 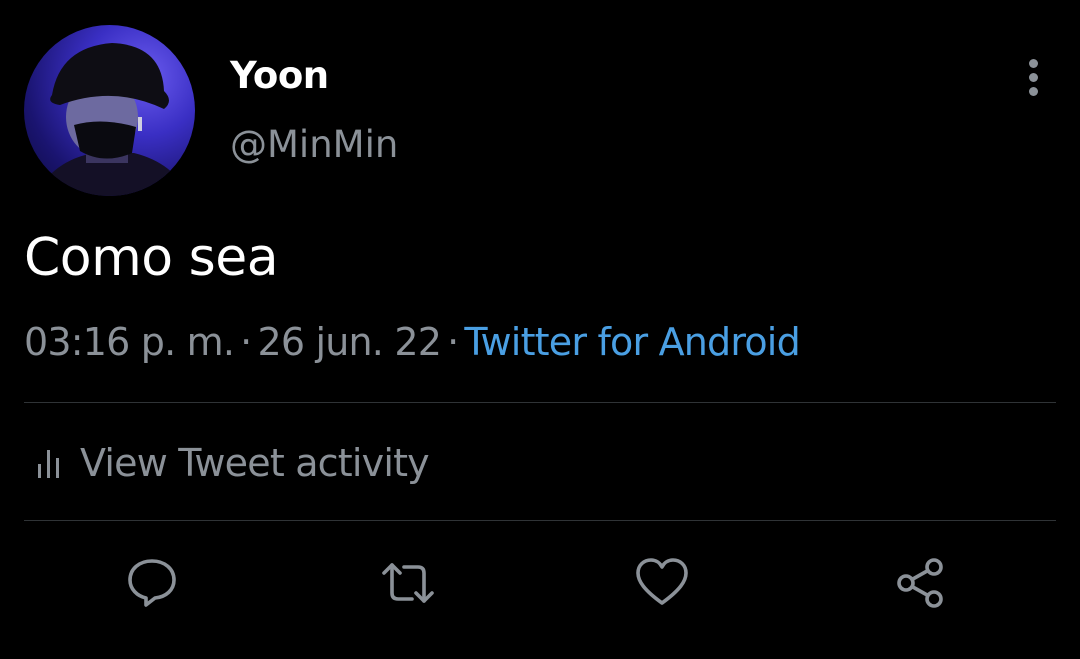 What do you see at coordinates (921, 583) in the screenshot?
I see `share-icon` at bounding box center [921, 583].